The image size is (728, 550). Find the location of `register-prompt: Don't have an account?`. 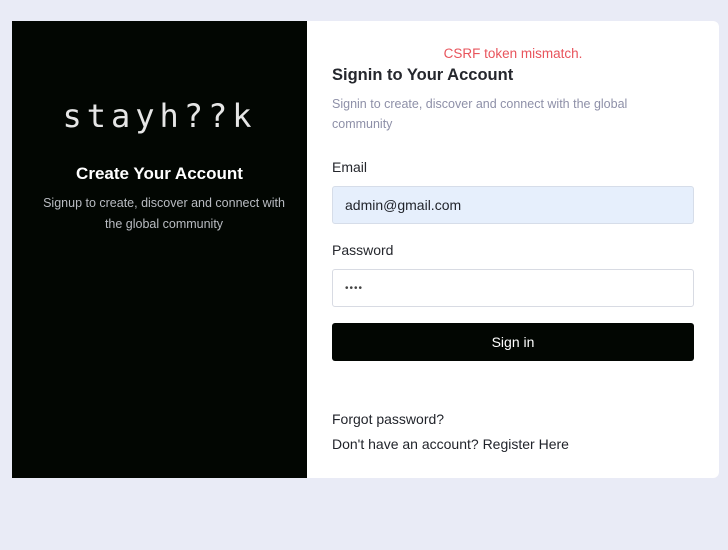

register-prompt: Don't have an account? is located at coordinates (405, 444).